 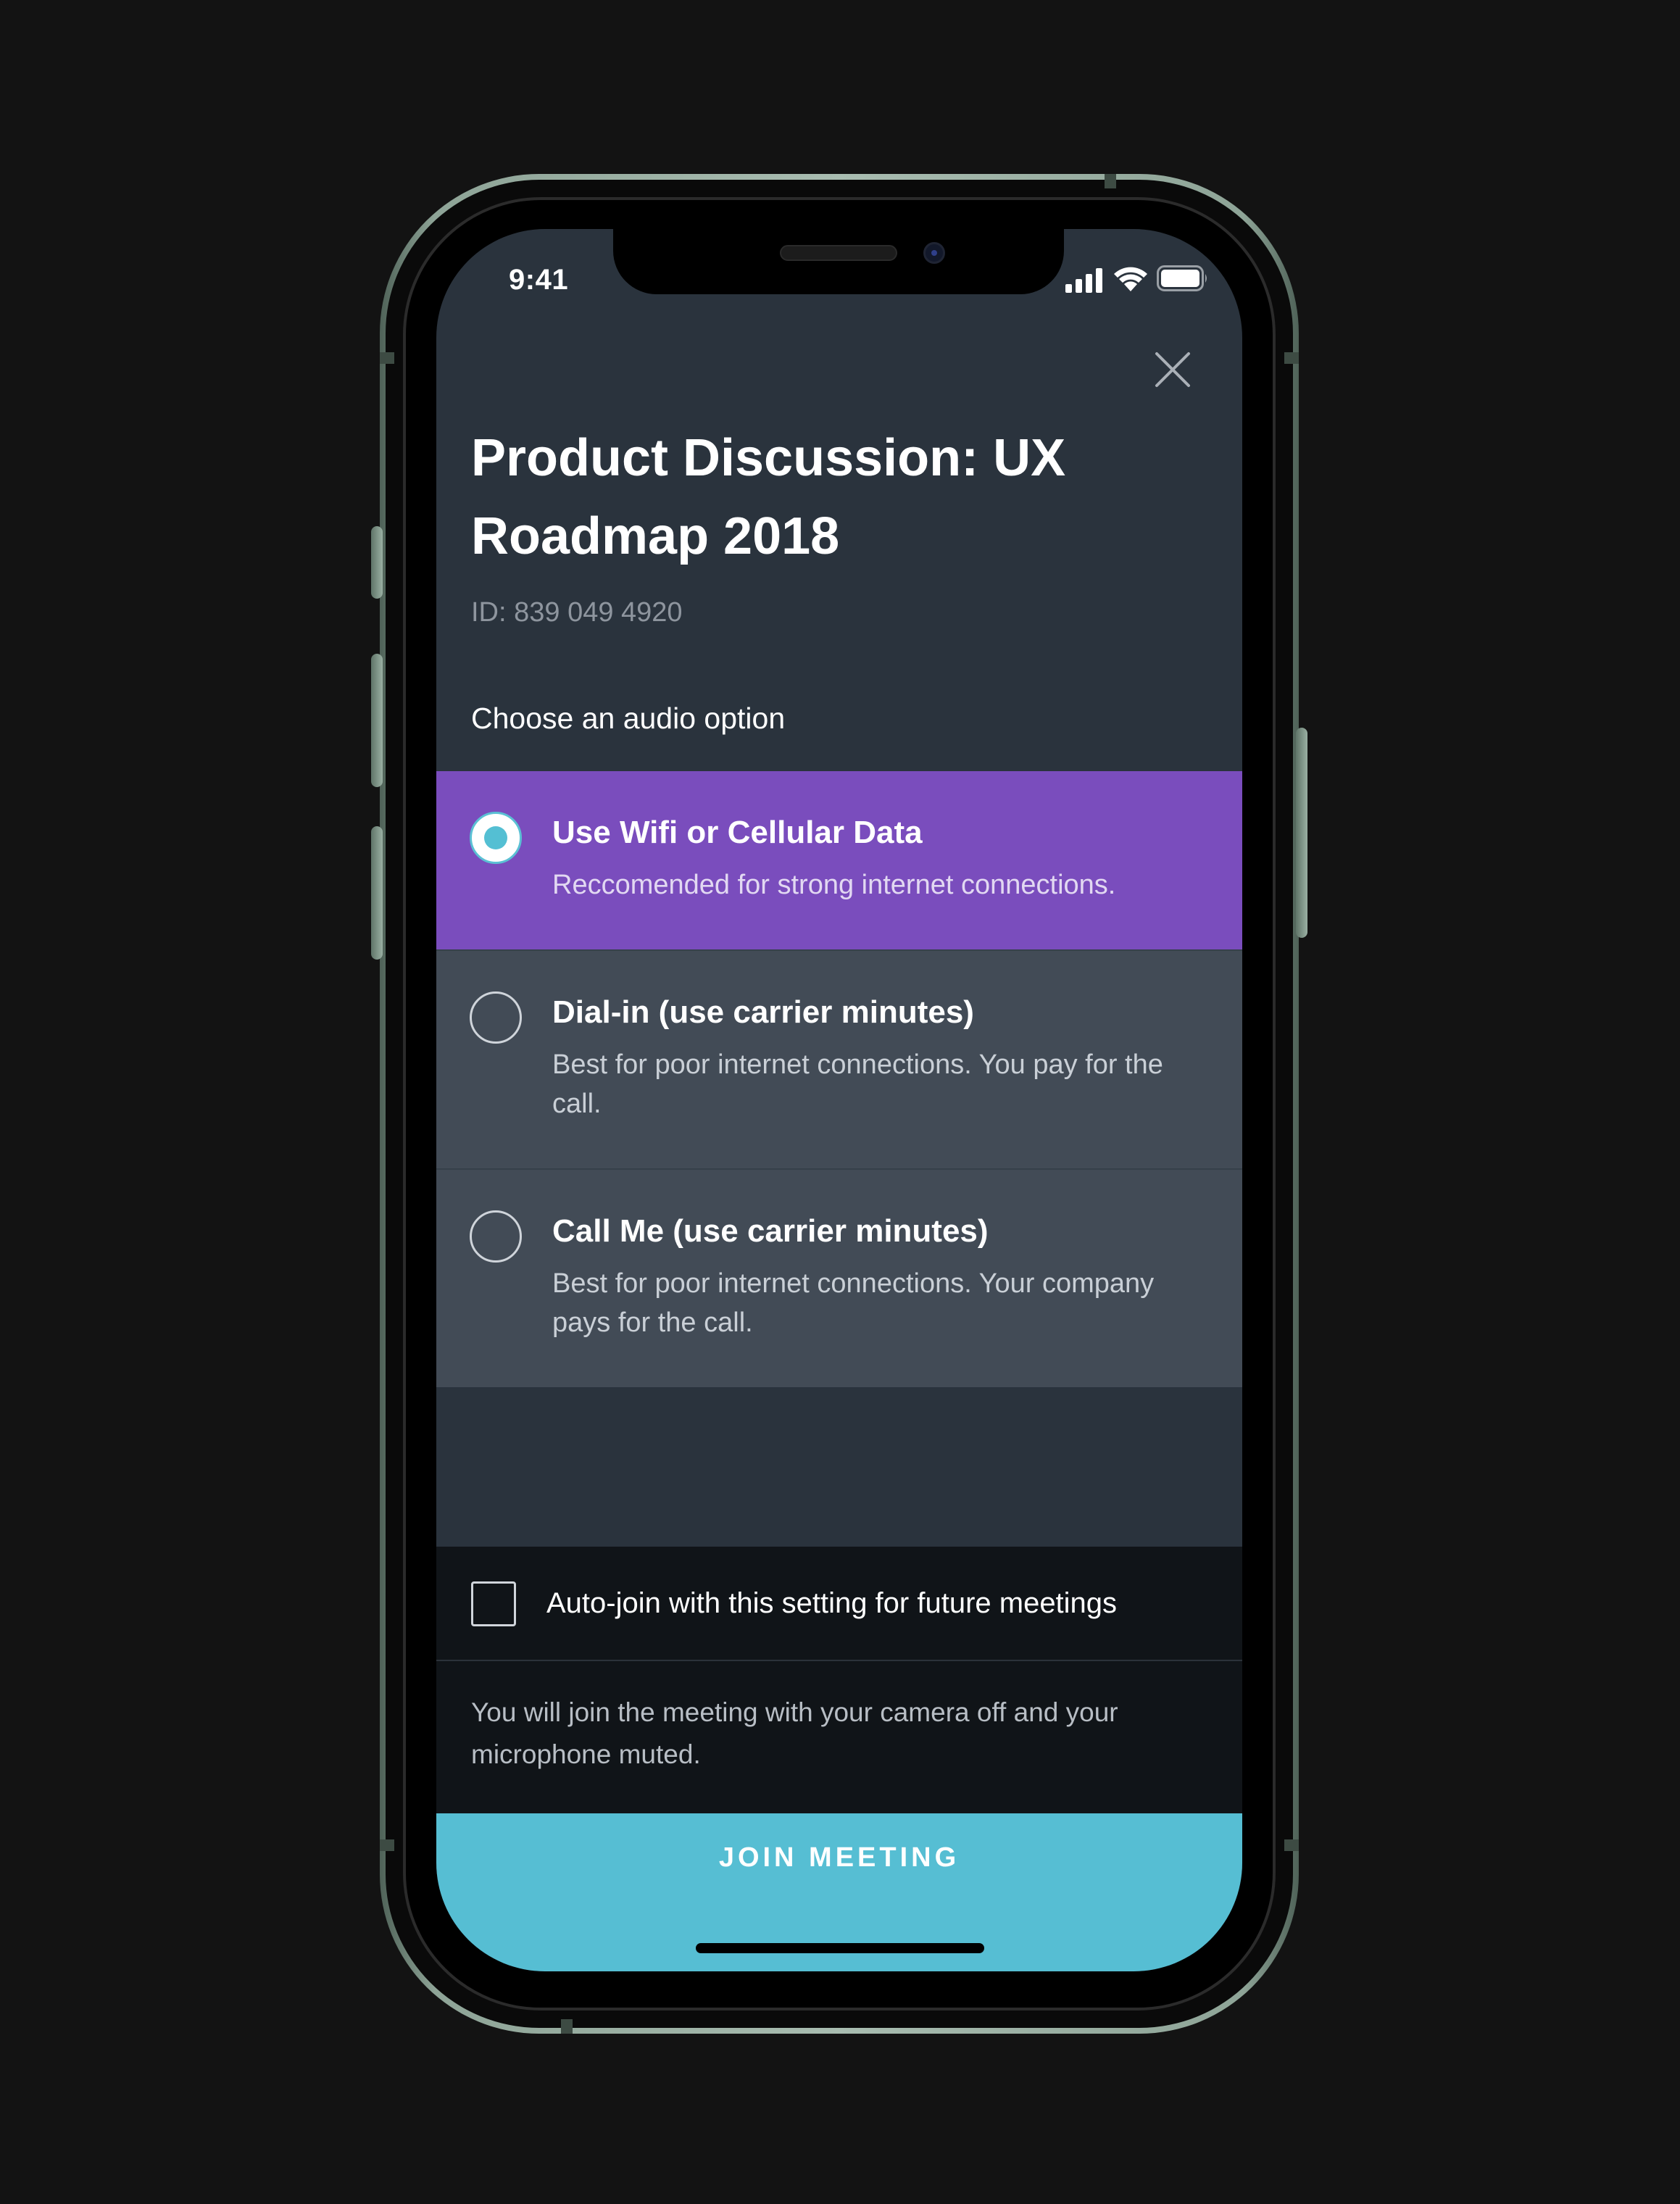 What do you see at coordinates (1301, 833) in the screenshot?
I see `power-button` at bounding box center [1301, 833].